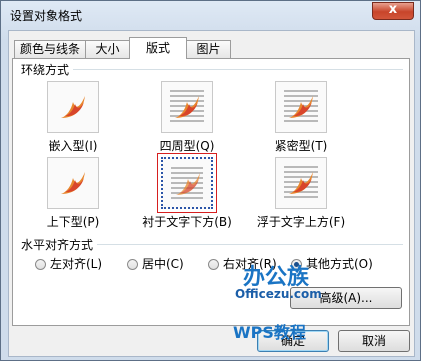 The image size is (421, 361). Describe the element at coordinates (187, 146) in the screenshot. I see `square-wrap-label: 四周型(Q)` at that location.